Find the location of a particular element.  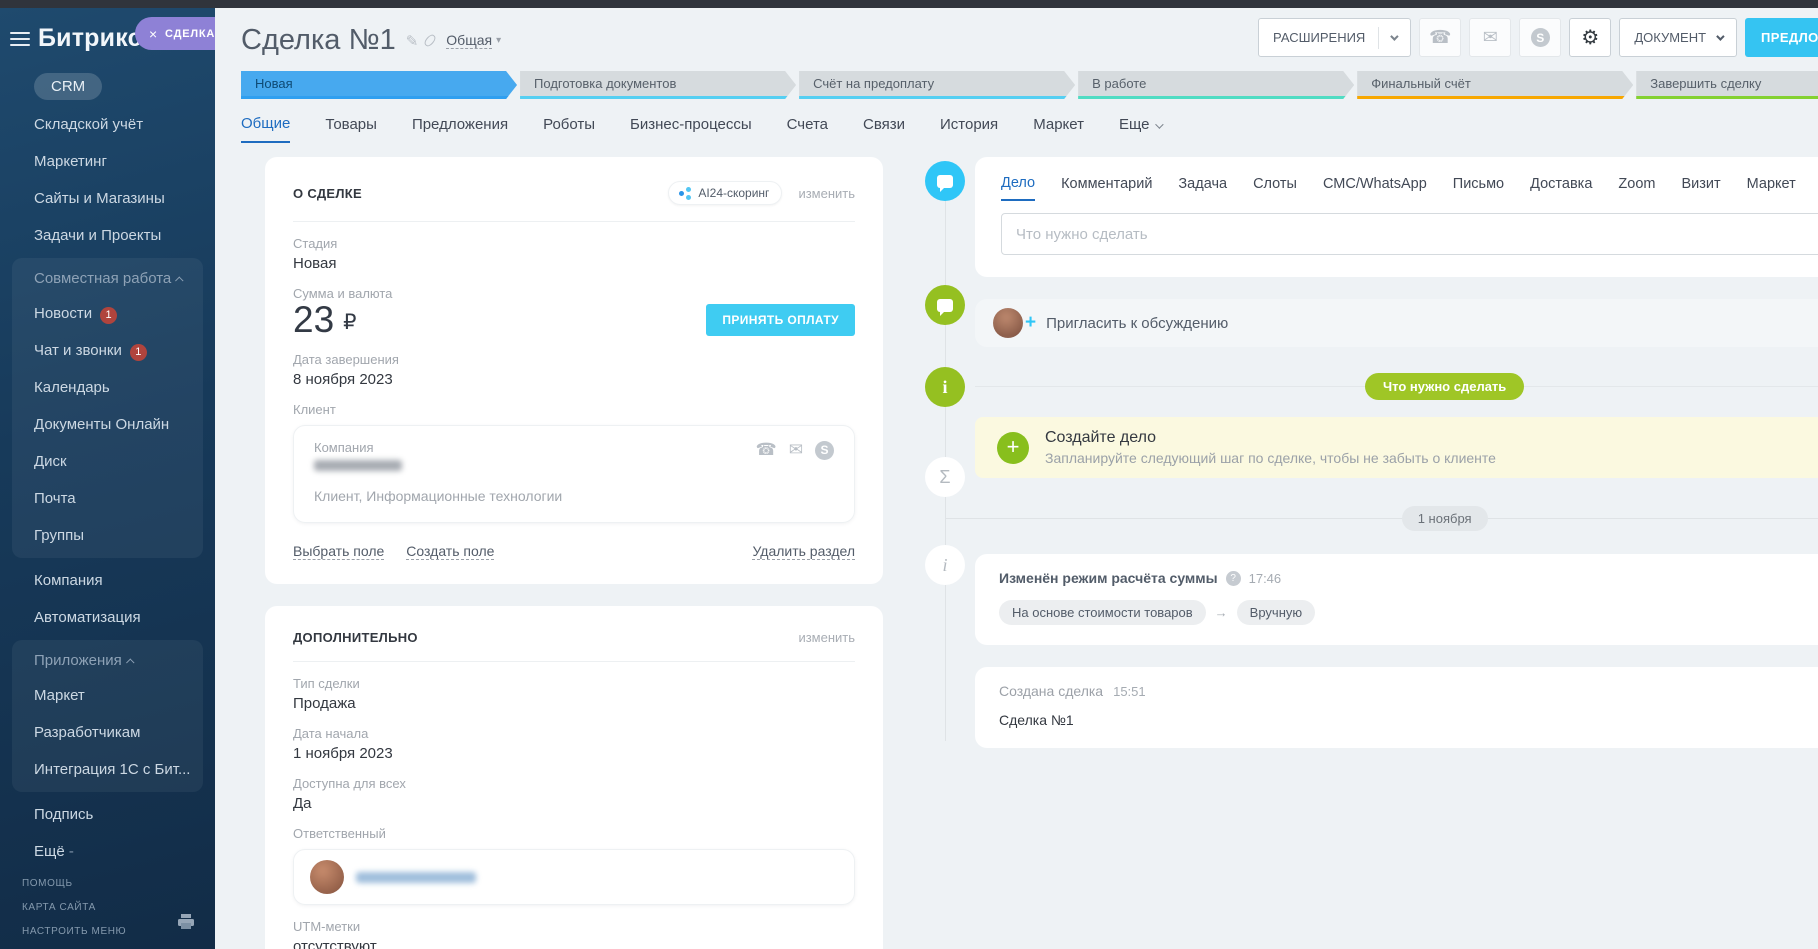

1c-button: Ѕ is located at coordinates (1540, 37).